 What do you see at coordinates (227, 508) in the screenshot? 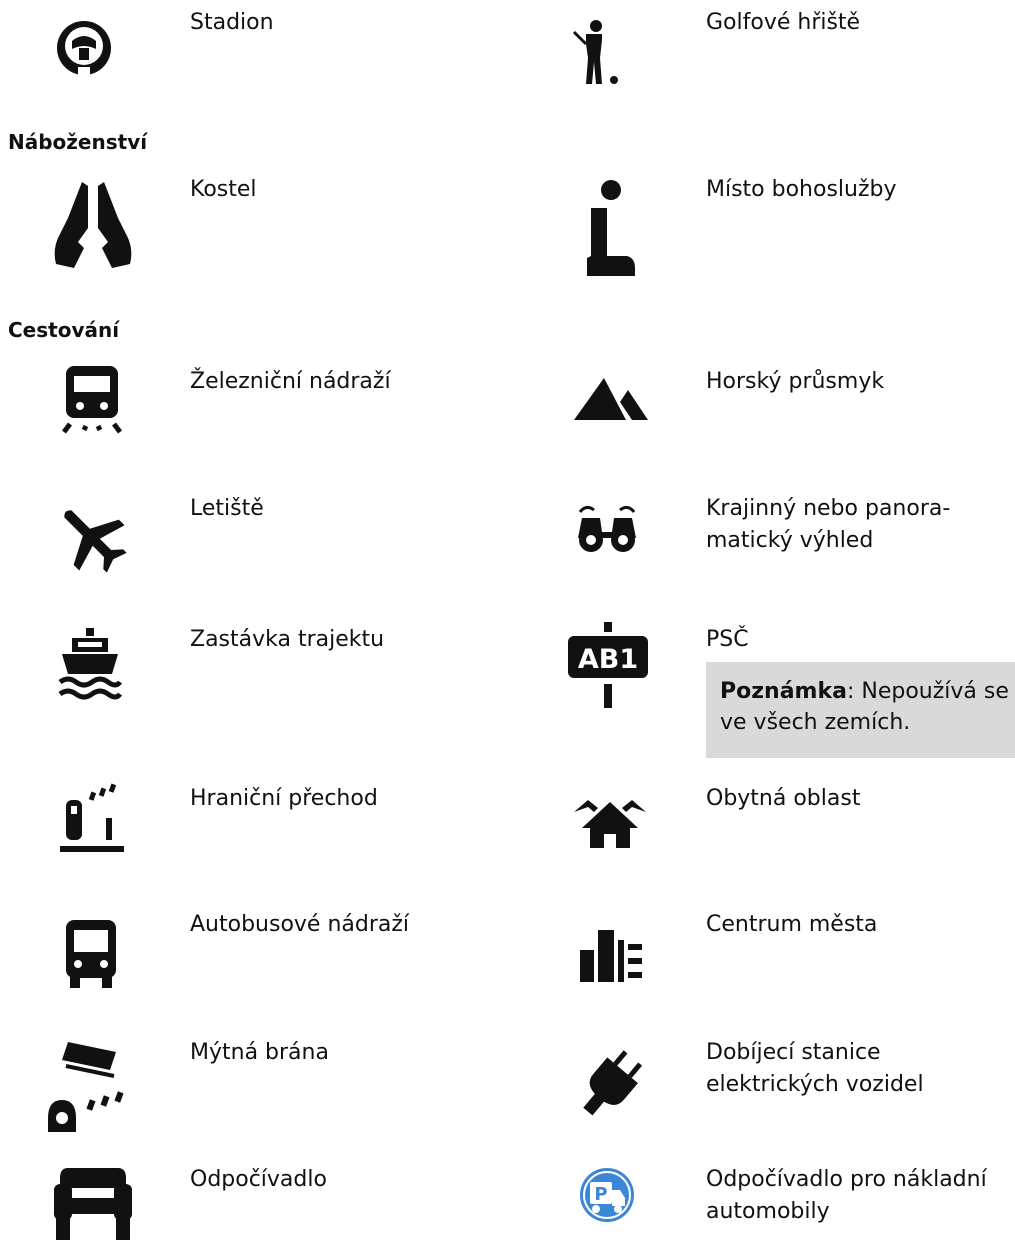
I see `airport-label: Letiště` at bounding box center [227, 508].